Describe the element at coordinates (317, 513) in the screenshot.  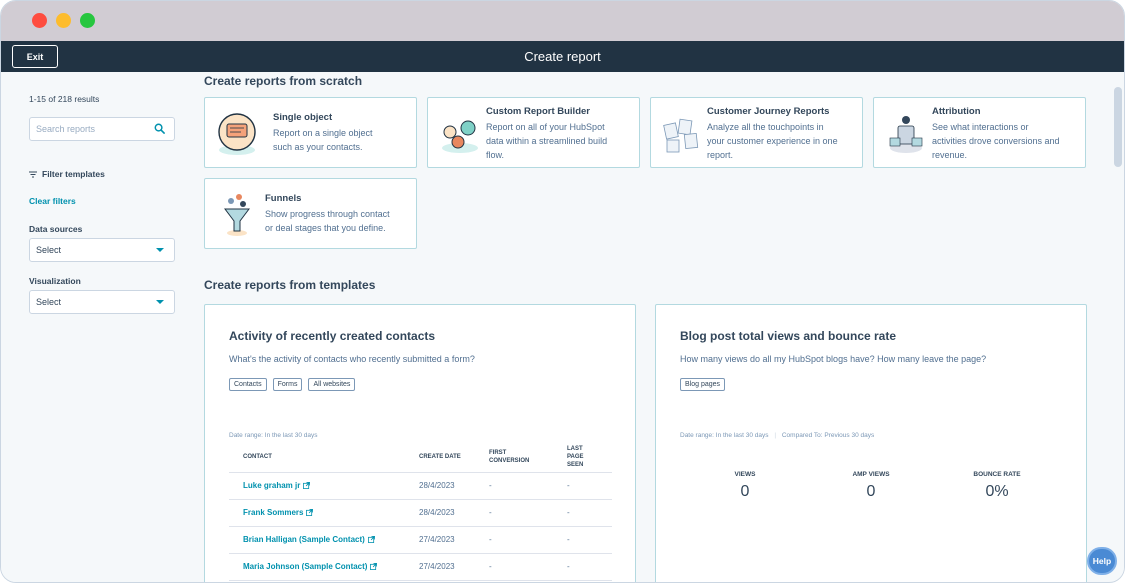
I see `contact-link: Frank Sommers` at that location.